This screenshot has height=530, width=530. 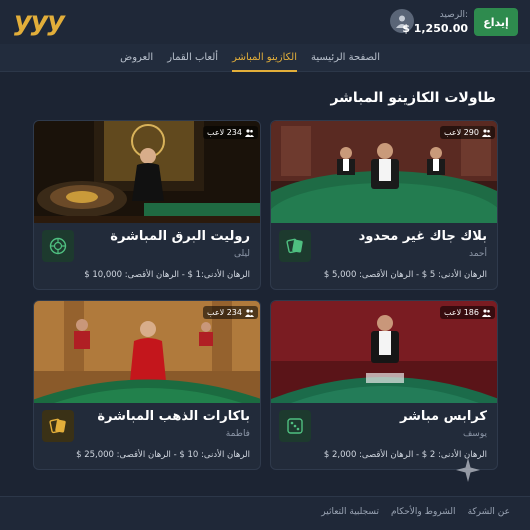 What do you see at coordinates (384, 172) in the screenshot?
I see `blackjack-thumbnail: 290 لاعب` at bounding box center [384, 172].